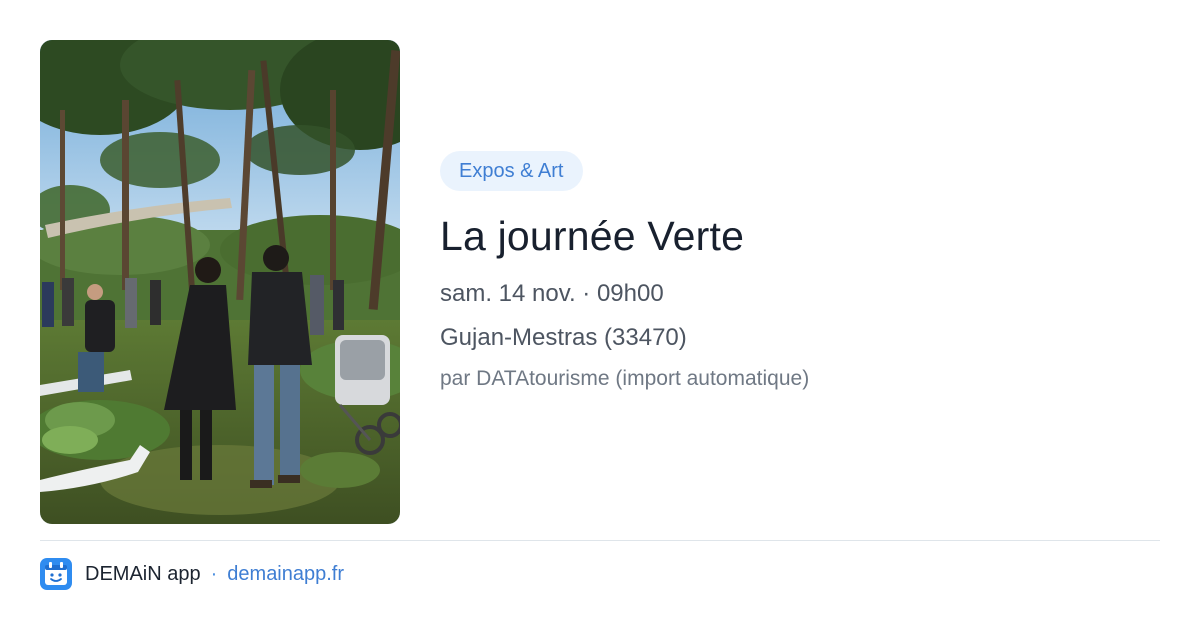 The image size is (1200, 630). I want to click on event-author: par DATAtourisme (import automatique), so click(625, 378).